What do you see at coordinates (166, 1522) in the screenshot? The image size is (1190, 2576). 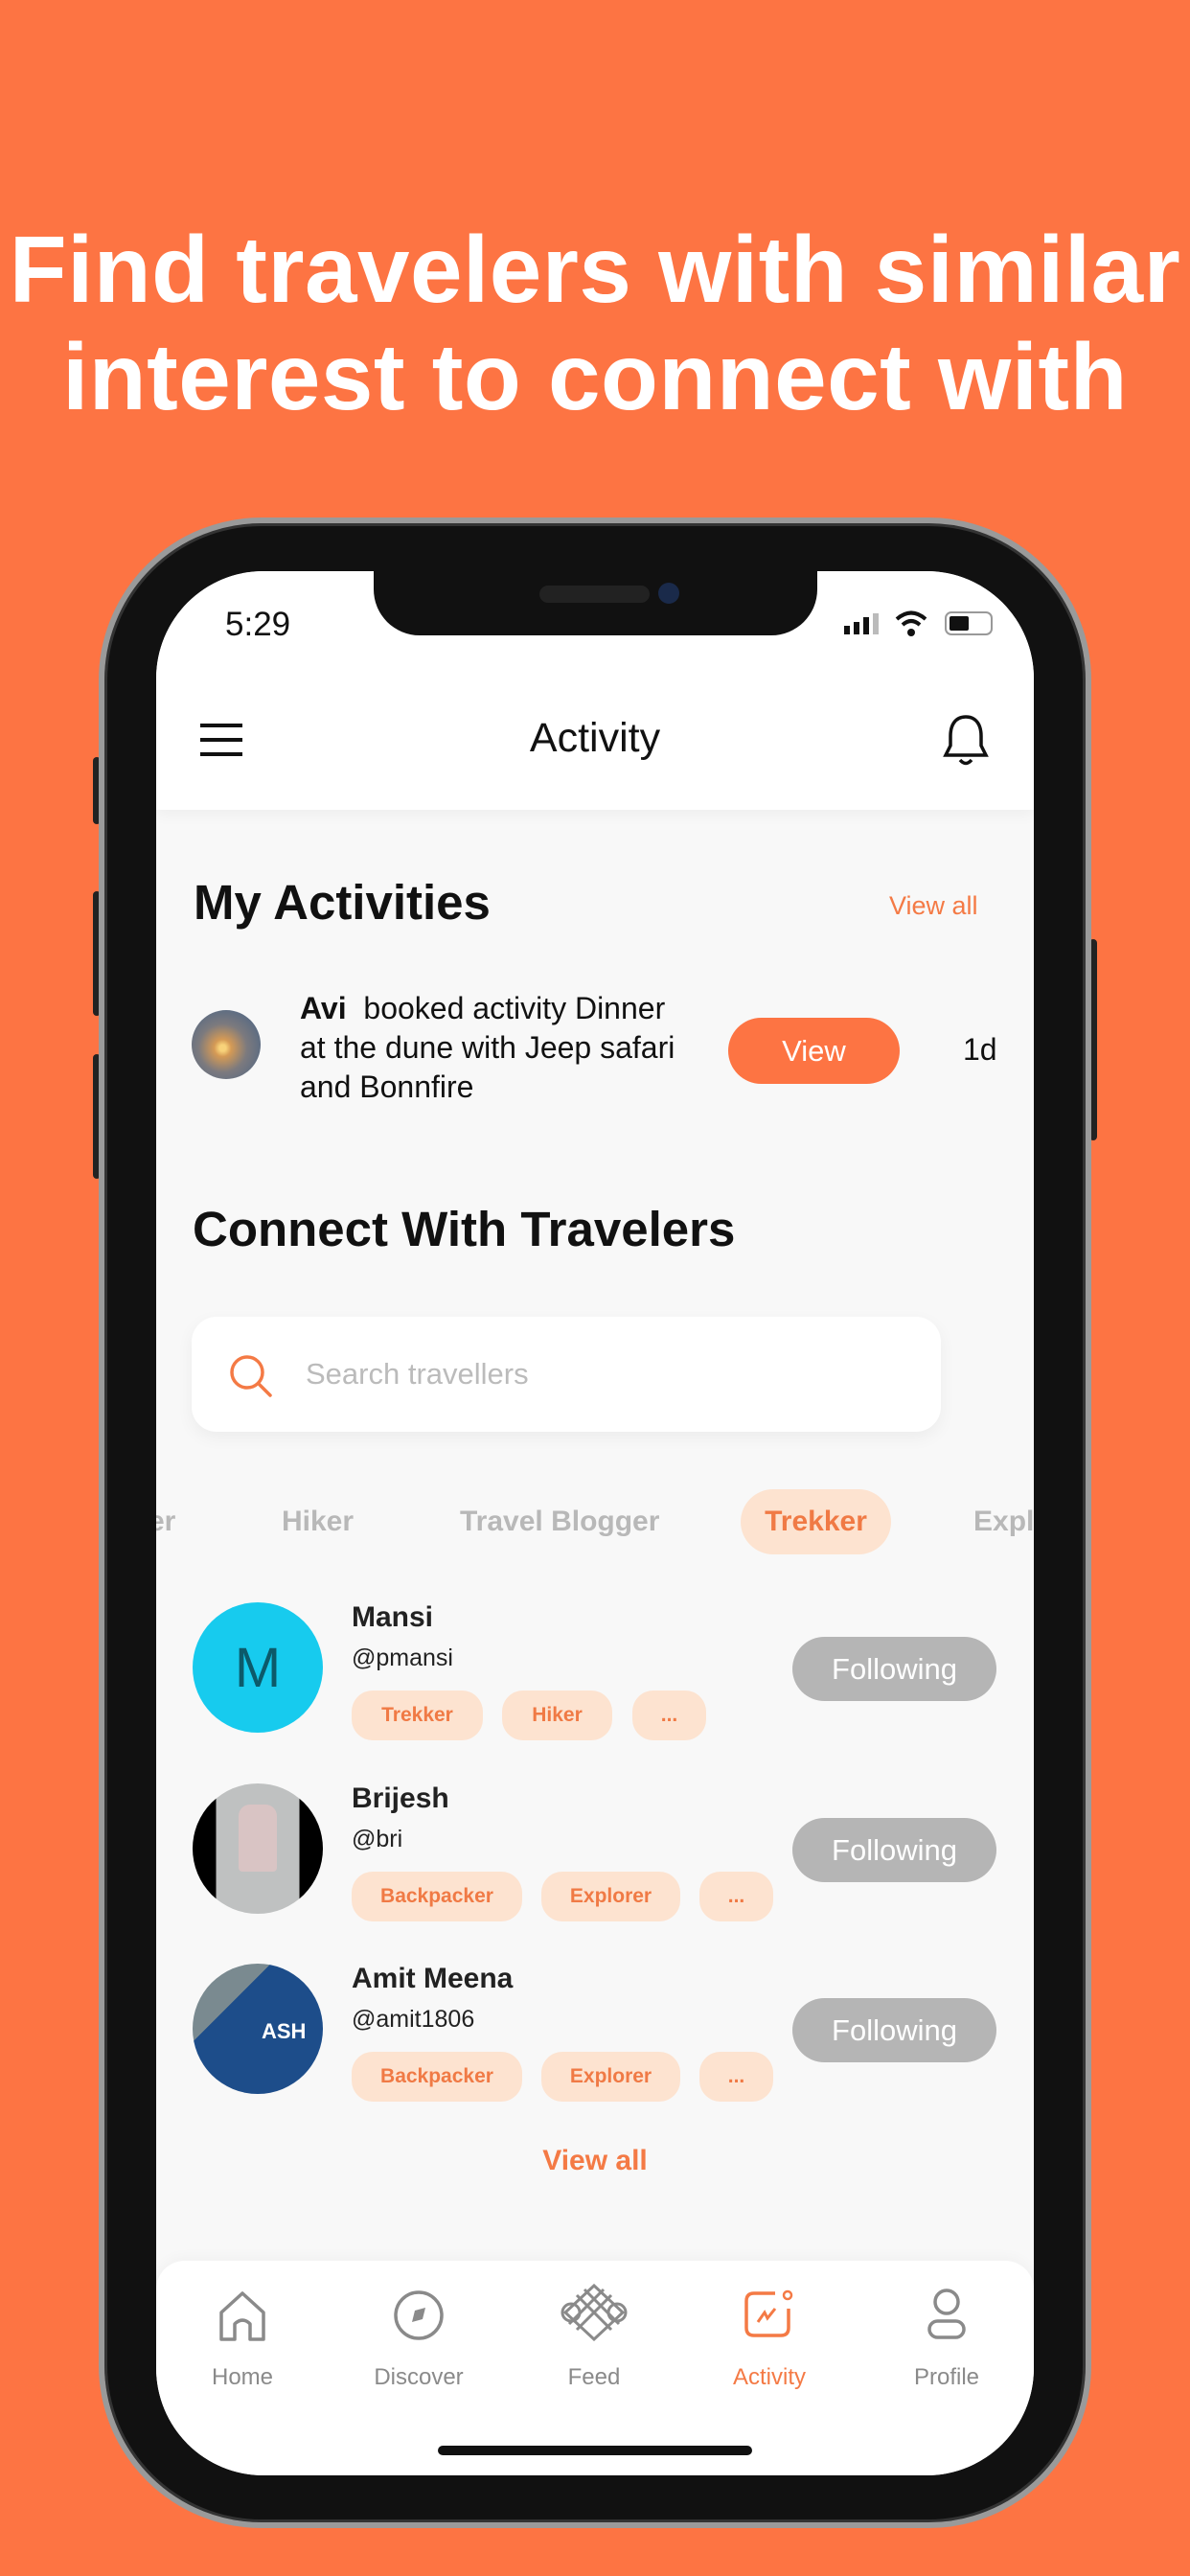 I see `filter-chip: er` at bounding box center [166, 1522].